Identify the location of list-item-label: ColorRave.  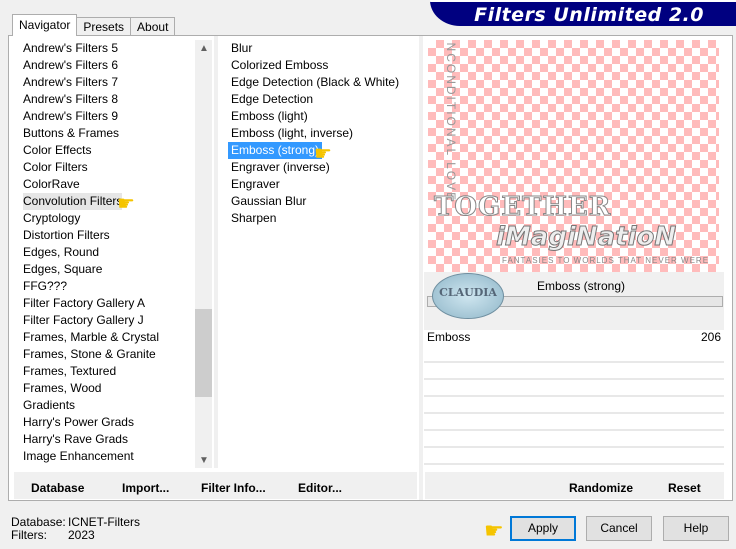
(51, 184).